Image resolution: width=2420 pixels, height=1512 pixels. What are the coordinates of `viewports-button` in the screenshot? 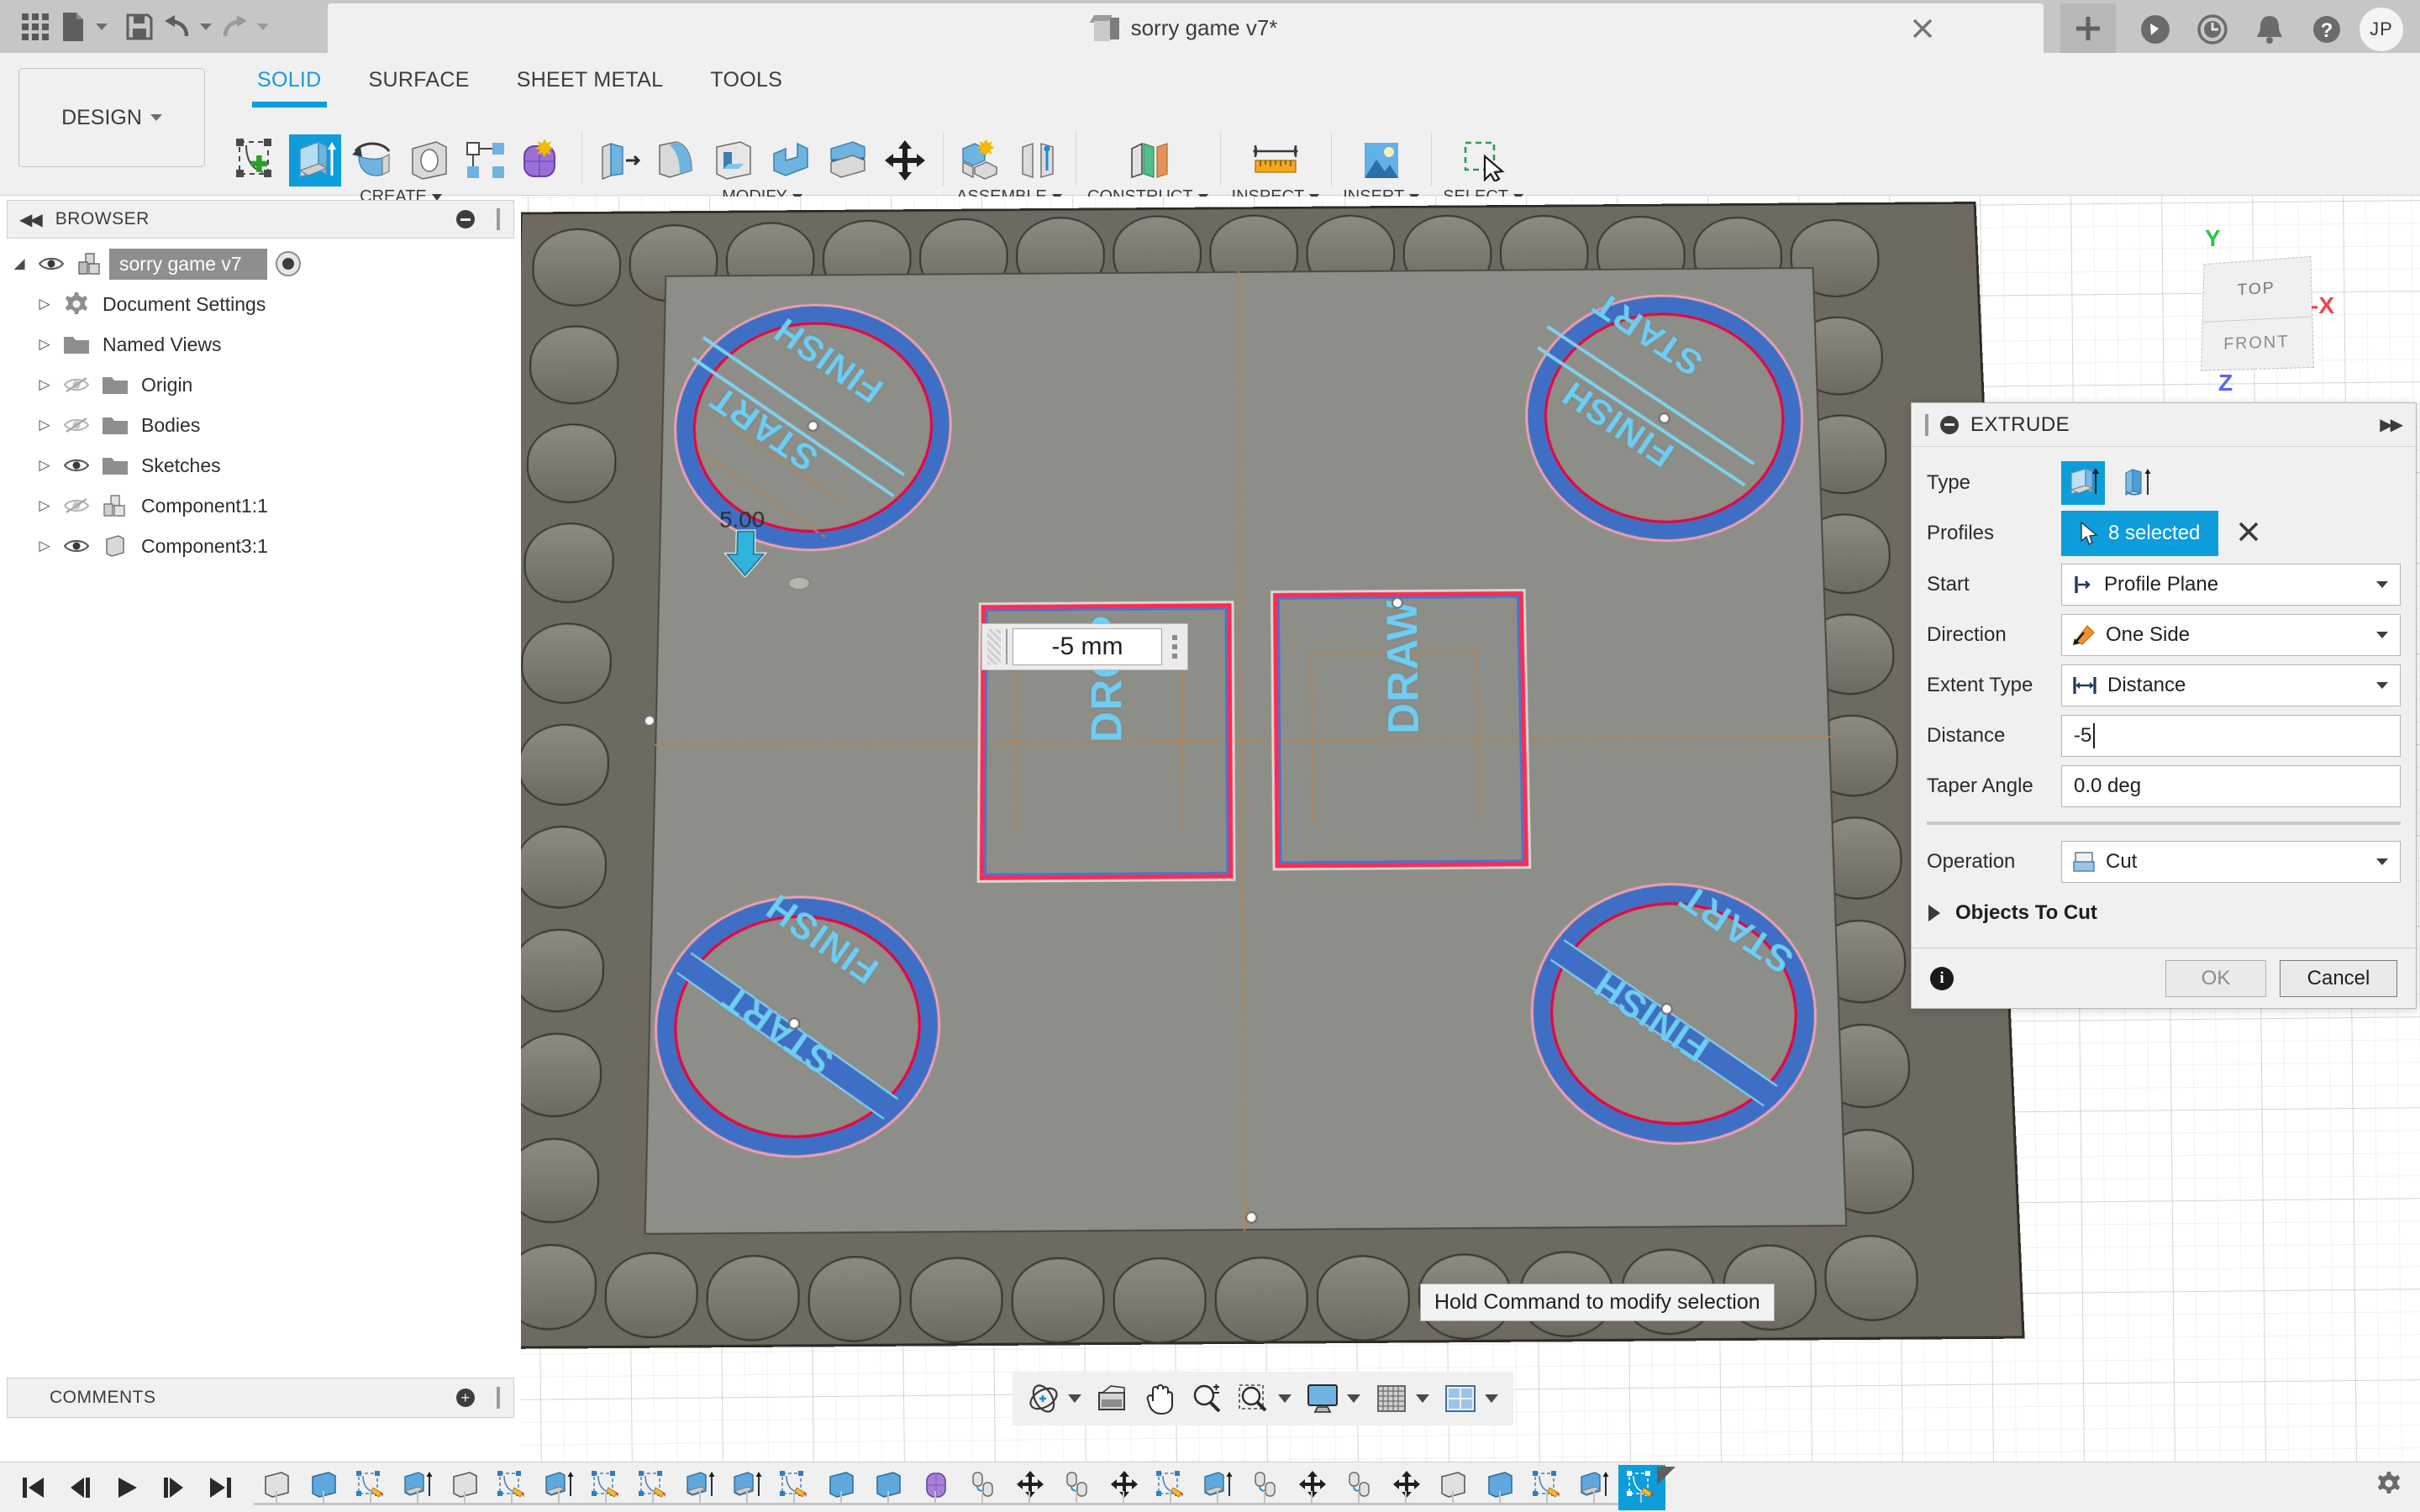 It's located at (1460, 1398).